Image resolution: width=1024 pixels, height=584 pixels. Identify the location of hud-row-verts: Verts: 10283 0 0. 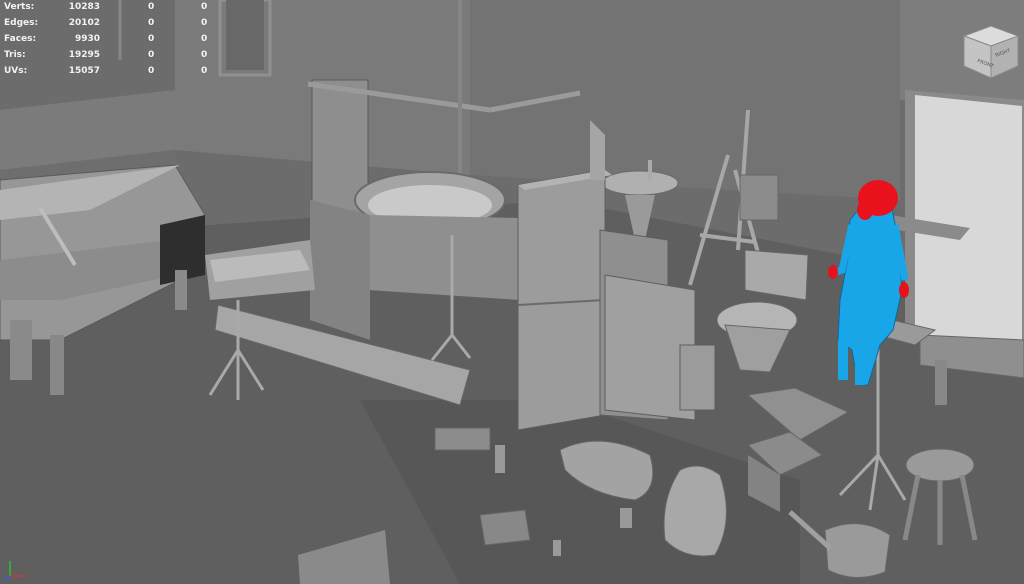
(110, 8).